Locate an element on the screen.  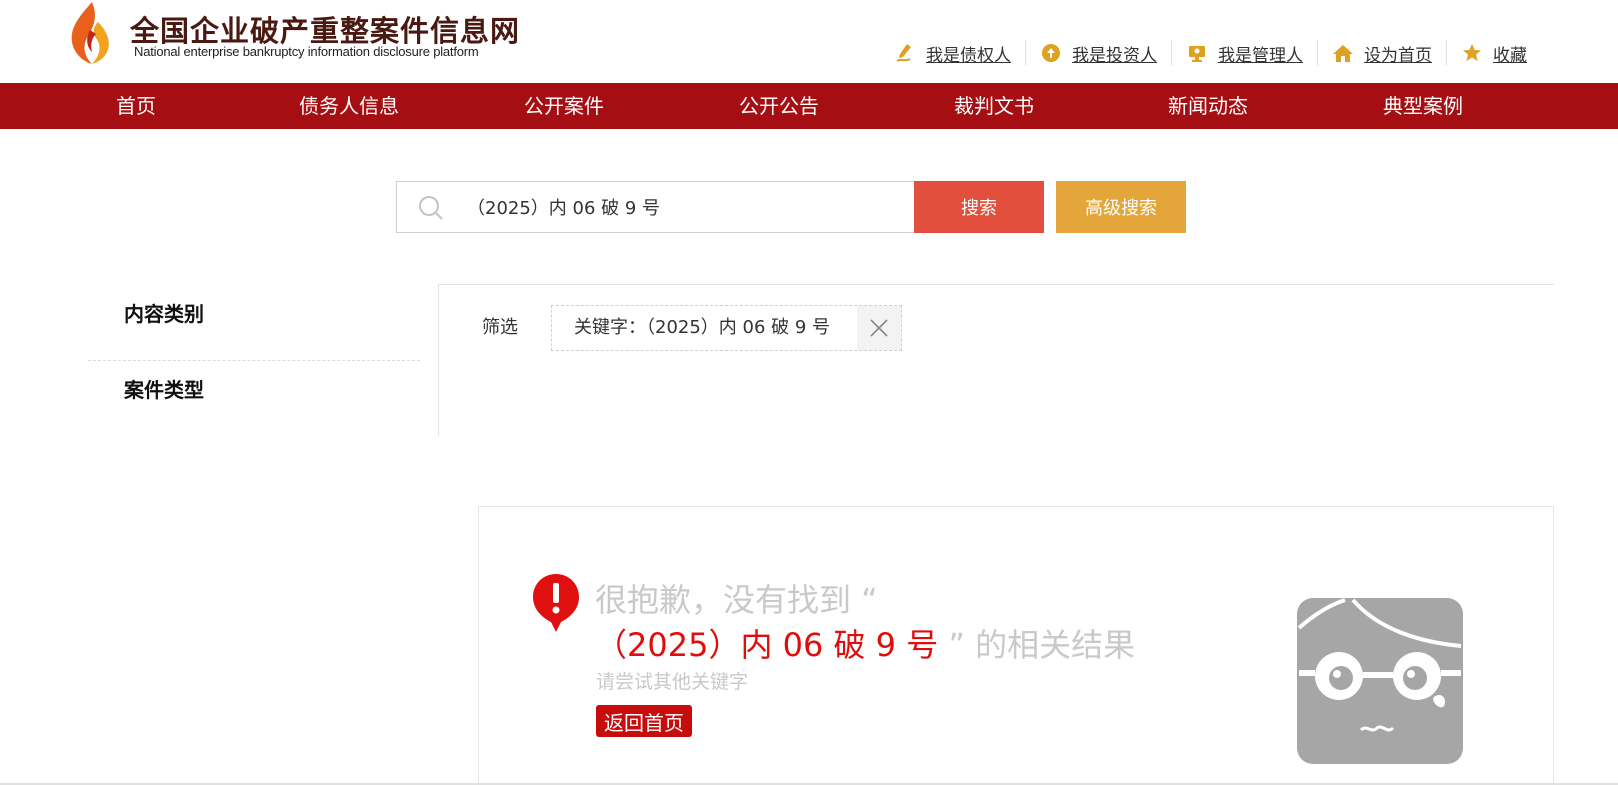
link-investor: 我是投资人 is located at coordinates (1099, 53).